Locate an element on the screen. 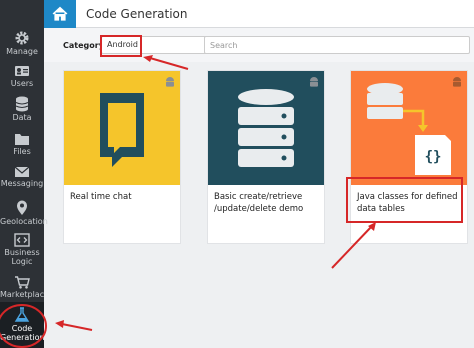 This screenshot has width=474, height=348. template-card-java-classes: {} Java classes for defined data tables is located at coordinates (409, 157).